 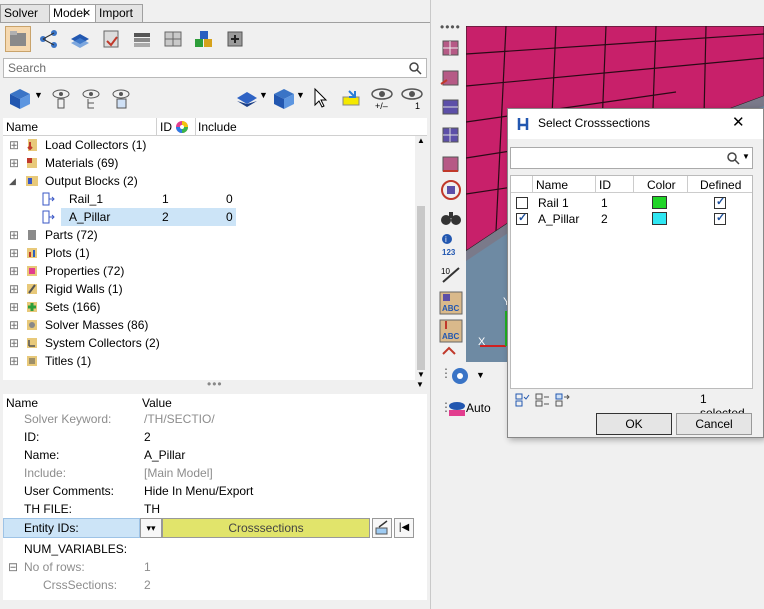 I want to click on dropdown-button: ▾▾, so click(x=151, y=528).